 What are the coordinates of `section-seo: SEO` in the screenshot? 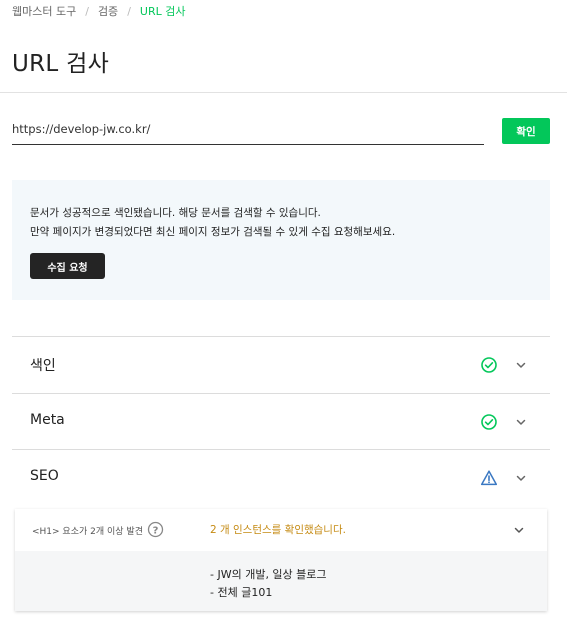 It's located at (281, 477).